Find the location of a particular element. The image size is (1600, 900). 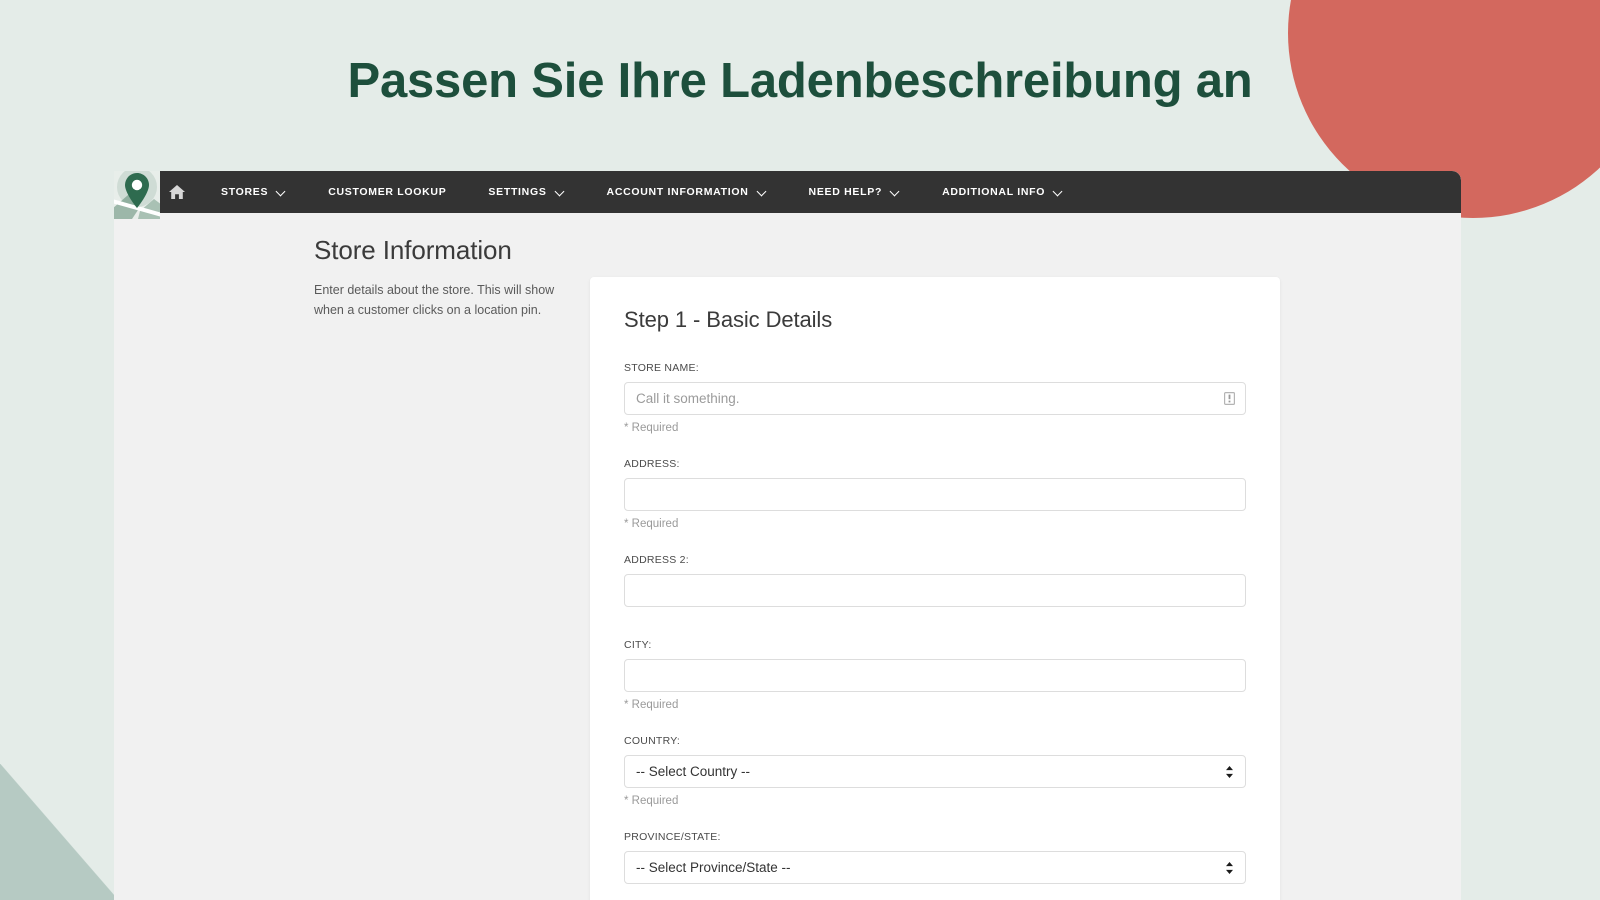

app-logo is located at coordinates (137, 195).